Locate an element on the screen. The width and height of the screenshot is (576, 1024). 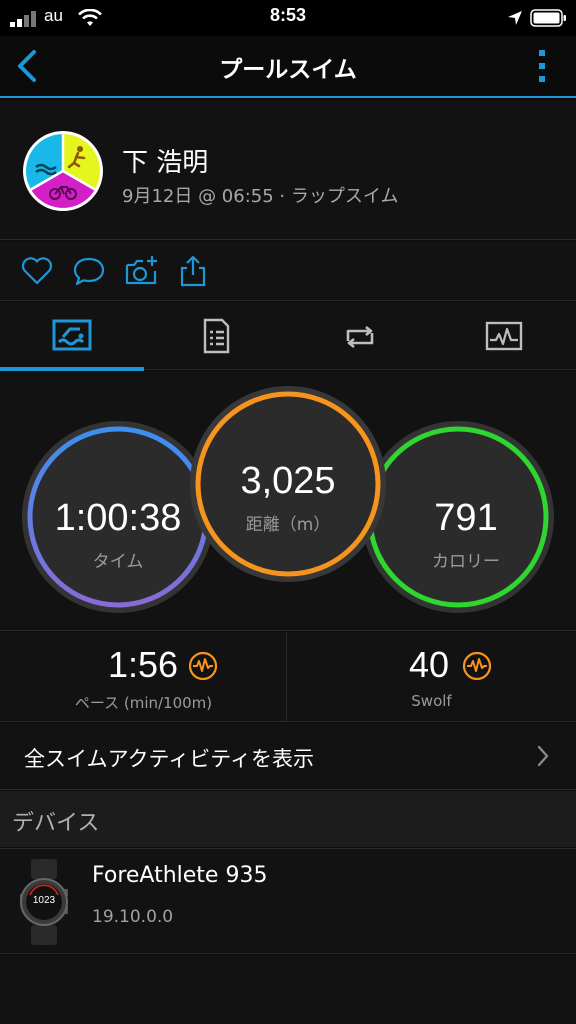
swolf-value: 40 is located at coordinates (429, 664).